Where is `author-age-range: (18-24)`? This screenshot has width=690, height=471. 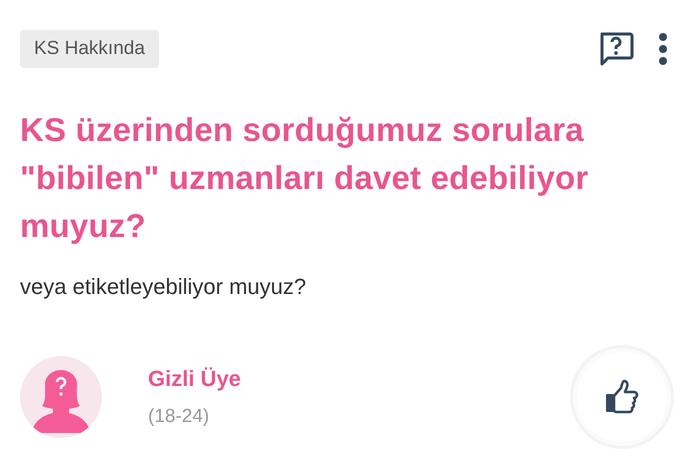 author-age-range: (18-24) is located at coordinates (179, 417).